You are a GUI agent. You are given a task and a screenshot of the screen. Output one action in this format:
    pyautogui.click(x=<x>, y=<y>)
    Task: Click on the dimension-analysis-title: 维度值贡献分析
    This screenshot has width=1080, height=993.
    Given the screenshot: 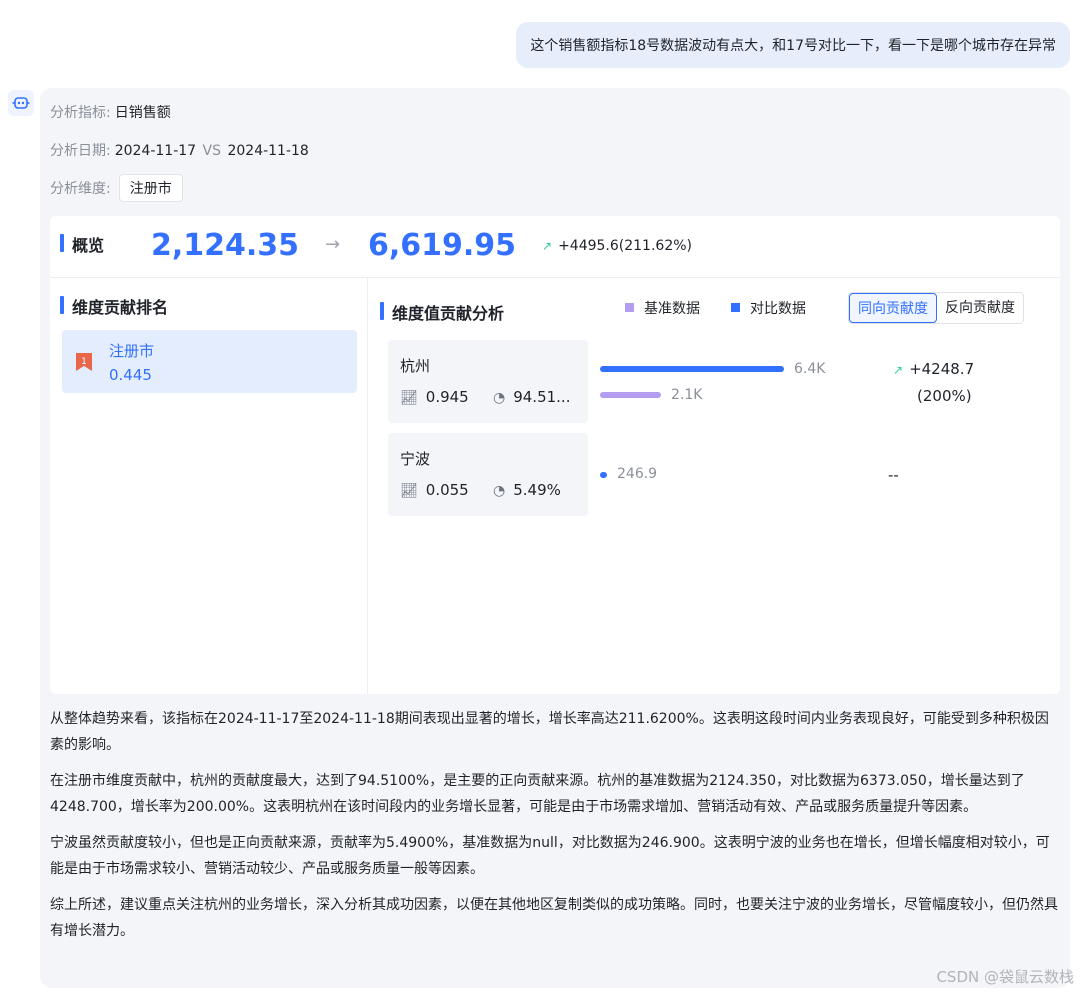 What is the action you would take?
    pyautogui.click(x=442, y=312)
    